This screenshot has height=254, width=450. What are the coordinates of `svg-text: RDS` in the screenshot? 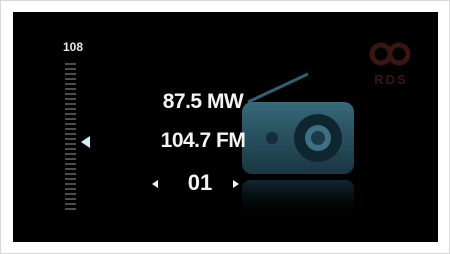 It's located at (390, 79).